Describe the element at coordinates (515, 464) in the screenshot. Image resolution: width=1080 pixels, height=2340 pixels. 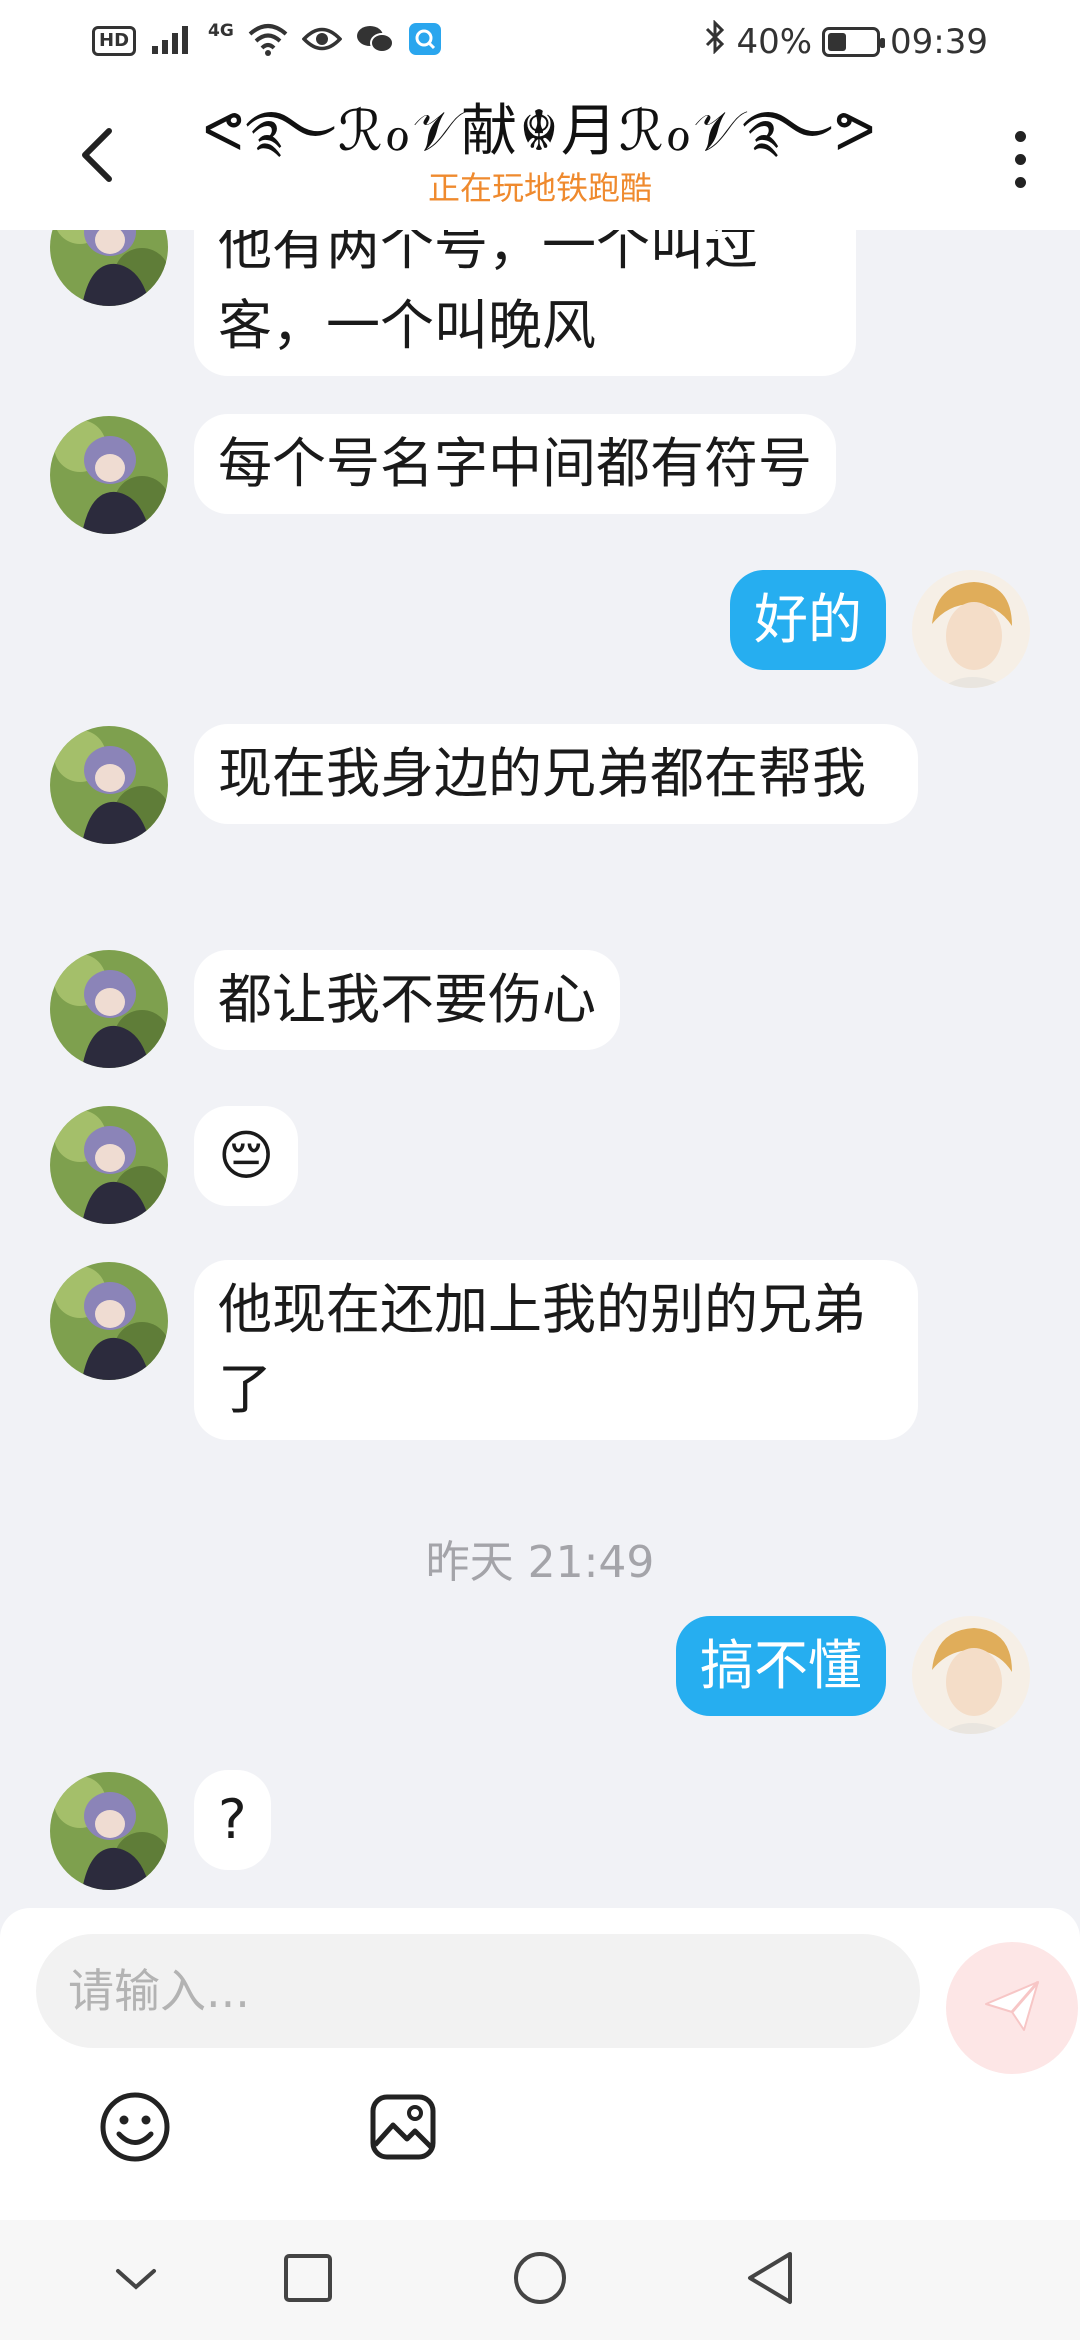
I see `message-bubble-incoming: 每个号名字中间都有符号` at that location.